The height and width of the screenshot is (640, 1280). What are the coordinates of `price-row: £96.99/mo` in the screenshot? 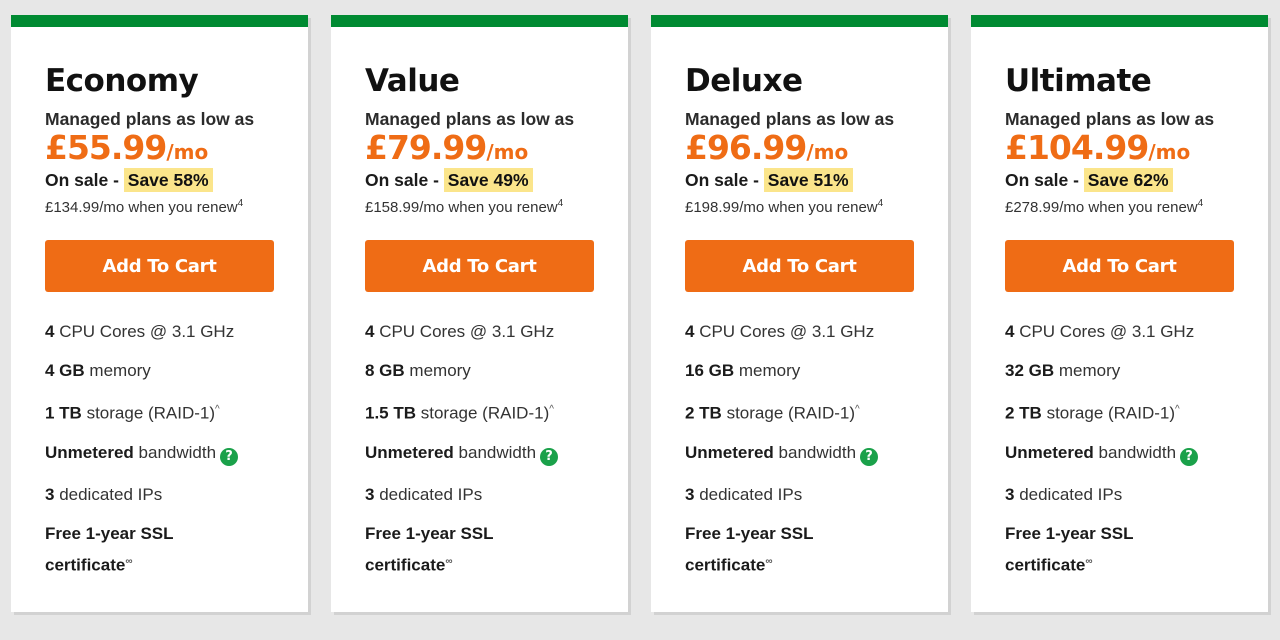 It's located at (799, 147).